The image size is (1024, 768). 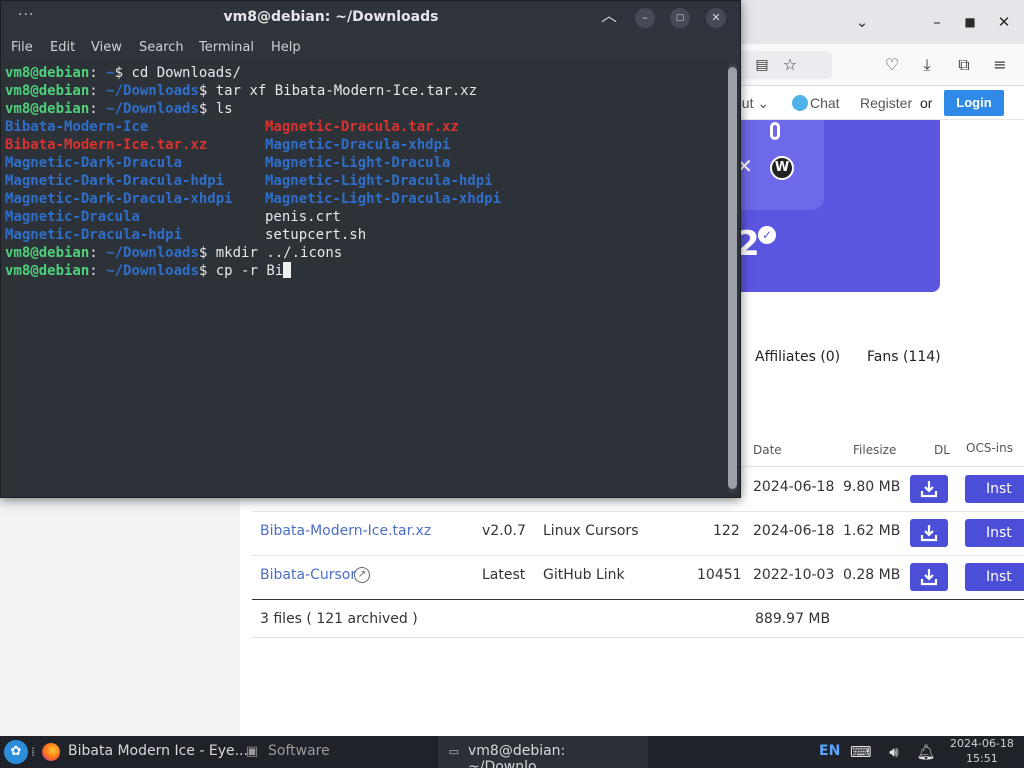 I want to click on list-tabs-chevron-icon: ⌄, so click(x=862, y=22).